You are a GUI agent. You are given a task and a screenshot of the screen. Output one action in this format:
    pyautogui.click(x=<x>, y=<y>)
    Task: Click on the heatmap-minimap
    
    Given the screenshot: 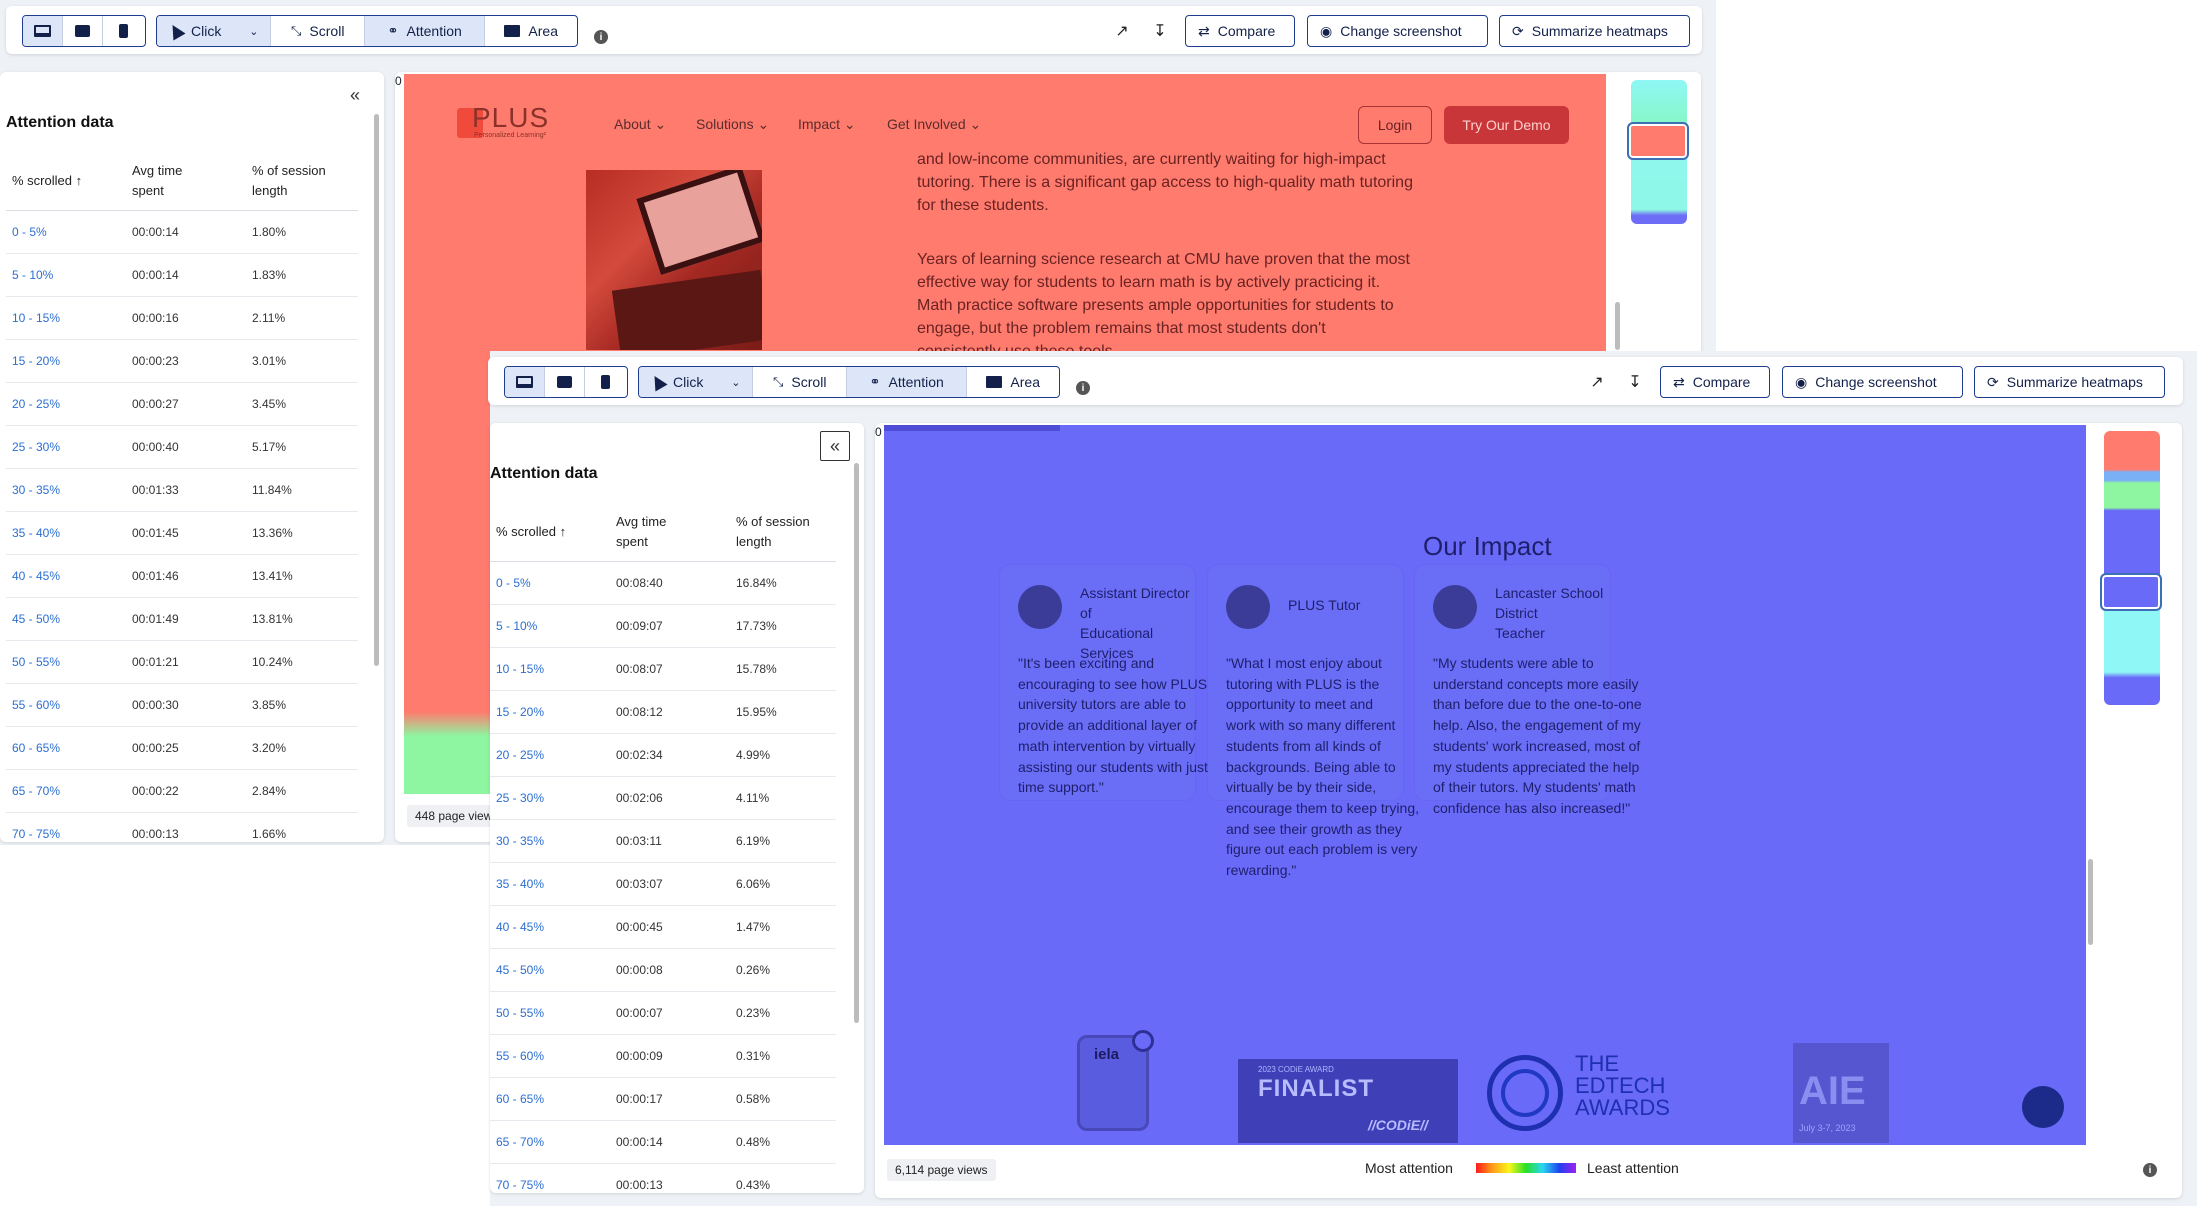 What is the action you would take?
    pyautogui.click(x=2132, y=568)
    